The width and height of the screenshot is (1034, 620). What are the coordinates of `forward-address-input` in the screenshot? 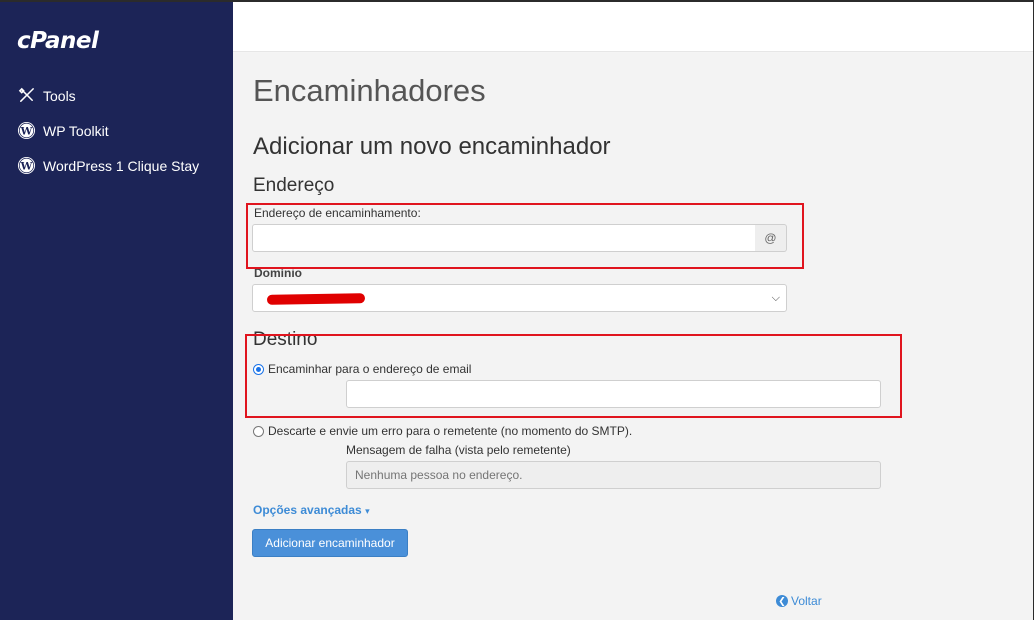 It's located at (504, 238).